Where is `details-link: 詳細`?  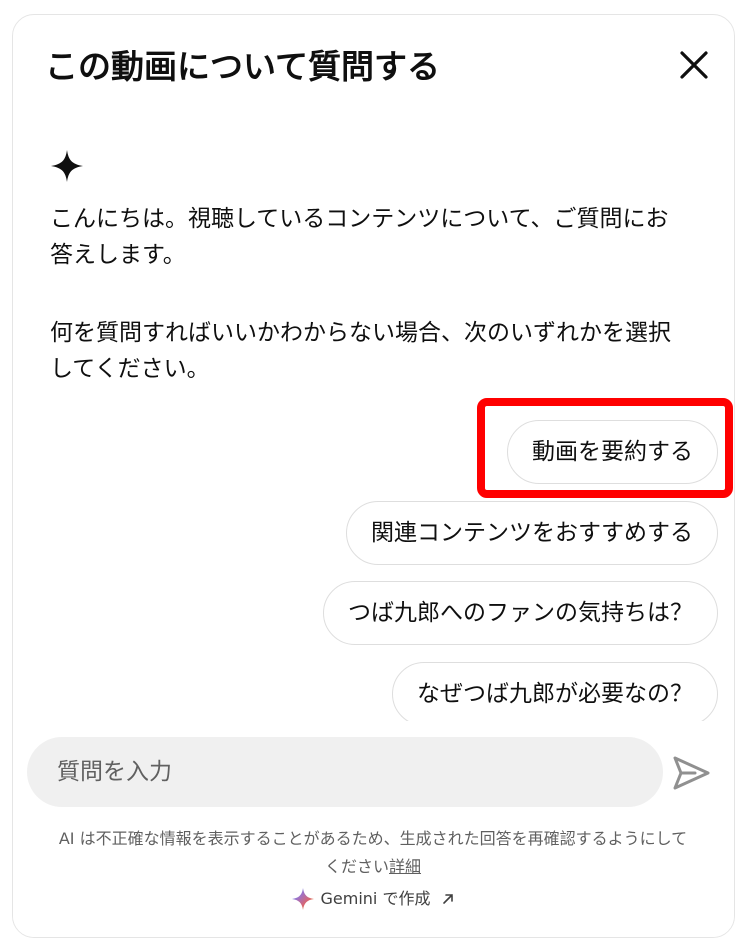 details-link: 詳細 is located at coordinates (405, 866).